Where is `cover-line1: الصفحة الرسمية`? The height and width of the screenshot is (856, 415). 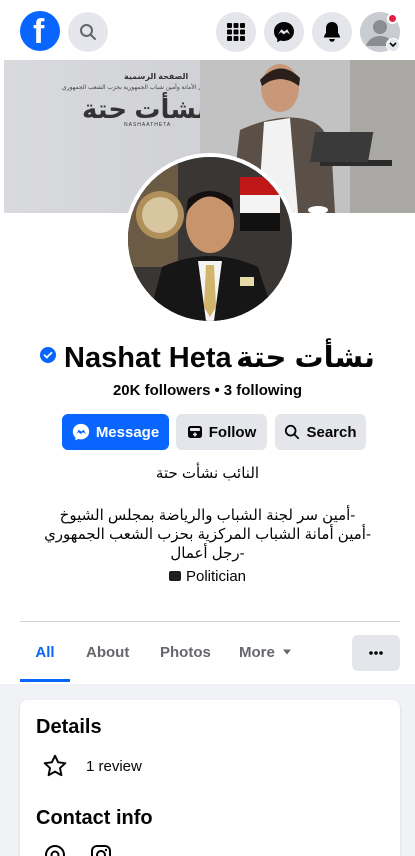 cover-line1: الصفحة الرسمية is located at coordinates (156, 76).